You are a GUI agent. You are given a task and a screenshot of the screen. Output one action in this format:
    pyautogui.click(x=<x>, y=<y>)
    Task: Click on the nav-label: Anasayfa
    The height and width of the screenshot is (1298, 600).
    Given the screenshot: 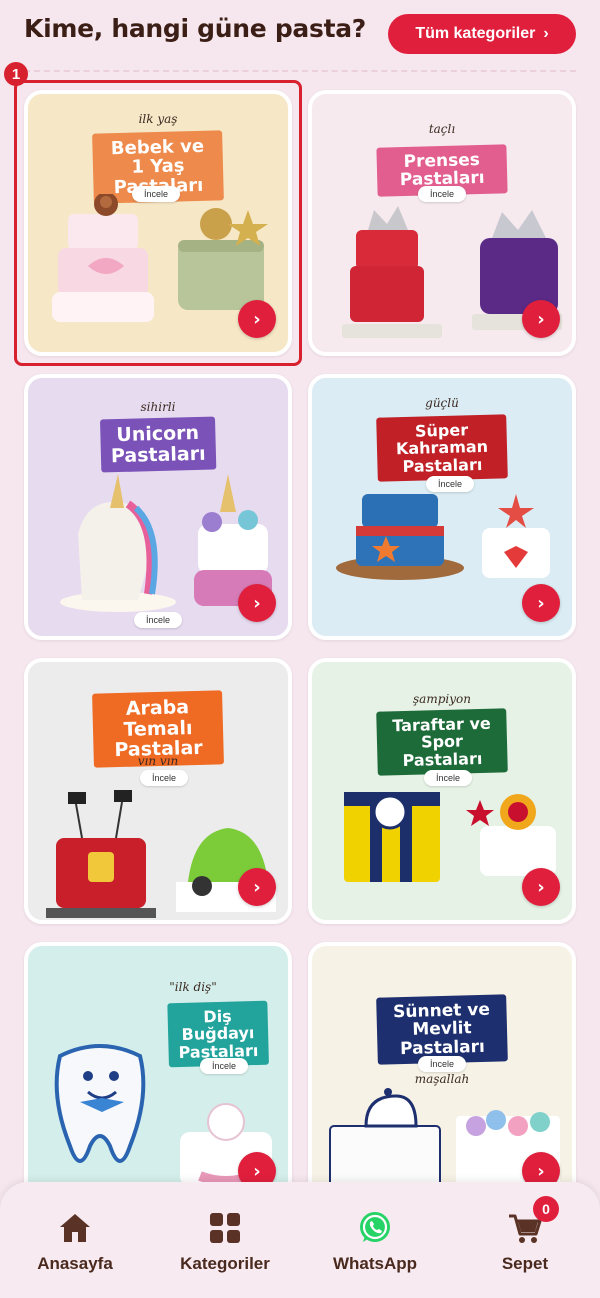 What is the action you would take?
    pyautogui.click(x=75, y=1263)
    